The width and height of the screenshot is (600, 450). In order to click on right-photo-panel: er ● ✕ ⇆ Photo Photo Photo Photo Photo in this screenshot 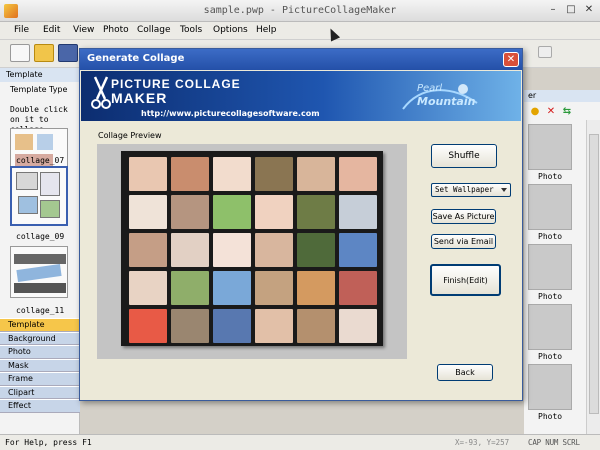, I will do `click(562, 262)`.